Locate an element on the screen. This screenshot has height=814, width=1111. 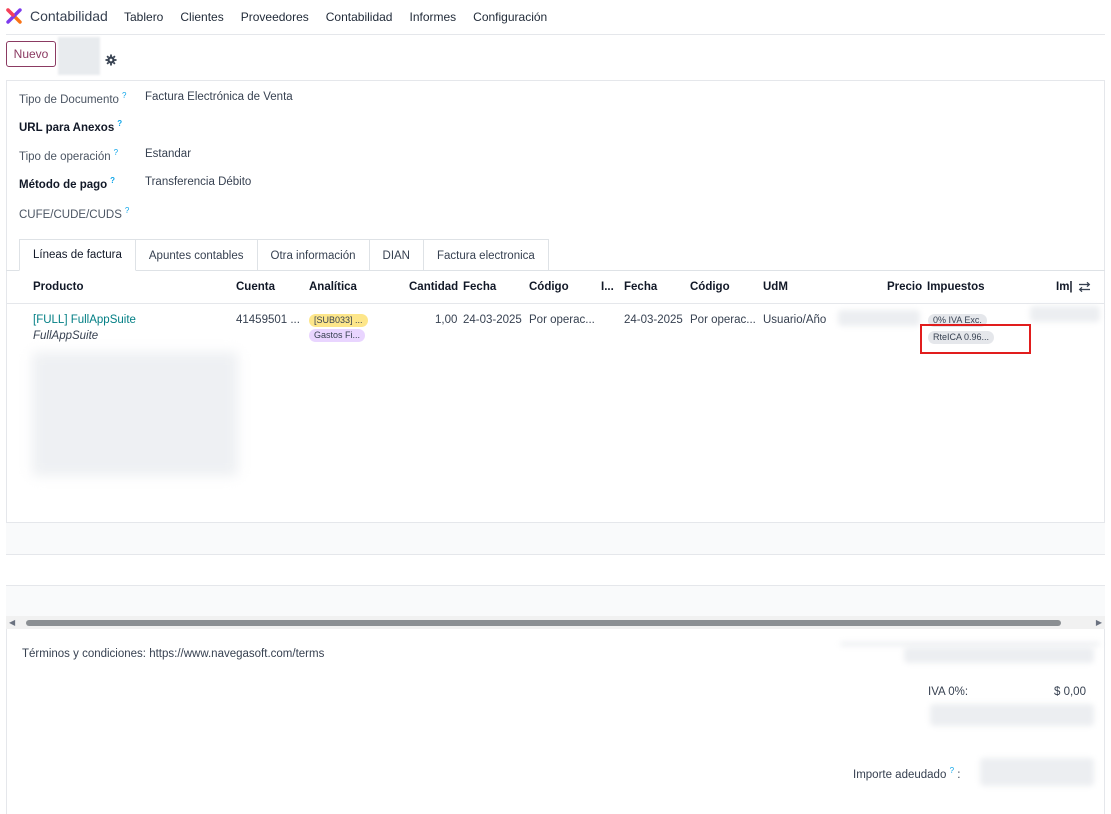
column-header-producto: Producto is located at coordinates (58, 287).